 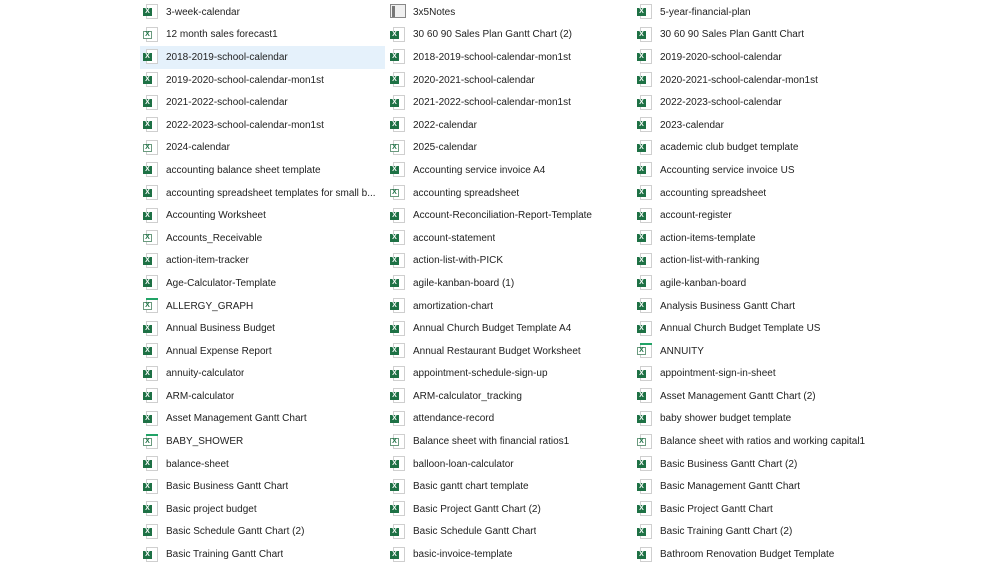 What do you see at coordinates (509, 35) in the screenshot?
I see `file-item: X 30 60 90 Sales Plan Gantt Chart (2)` at bounding box center [509, 35].